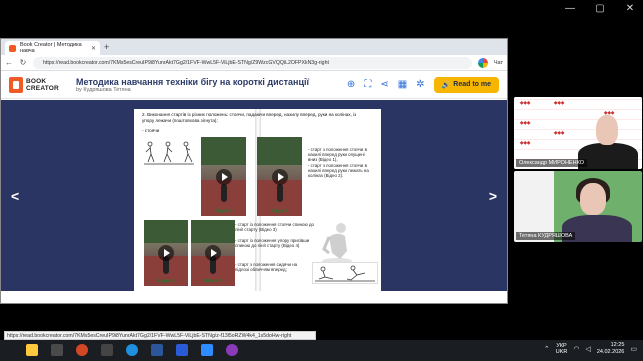 The image size is (643, 361). Describe the element at coordinates (321, 10) in the screenshot. I see `meeting-top-bar: — ▢ ✕` at that location.